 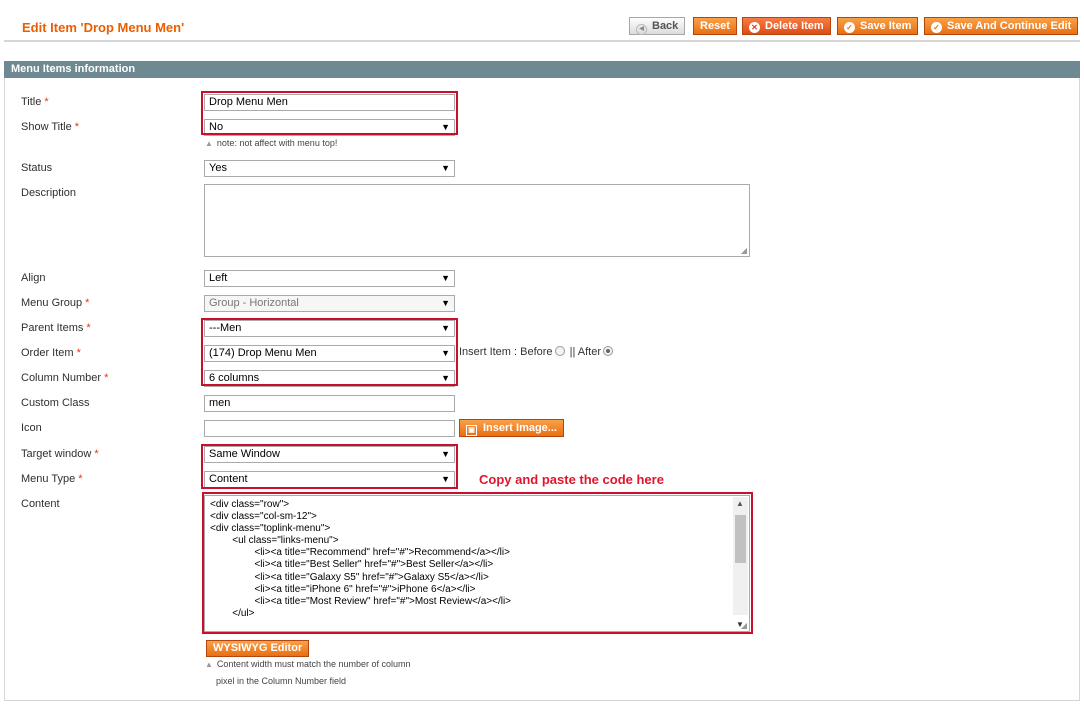 What do you see at coordinates (542, 41) in the screenshot?
I see `header-divider` at bounding box center [542, 41].